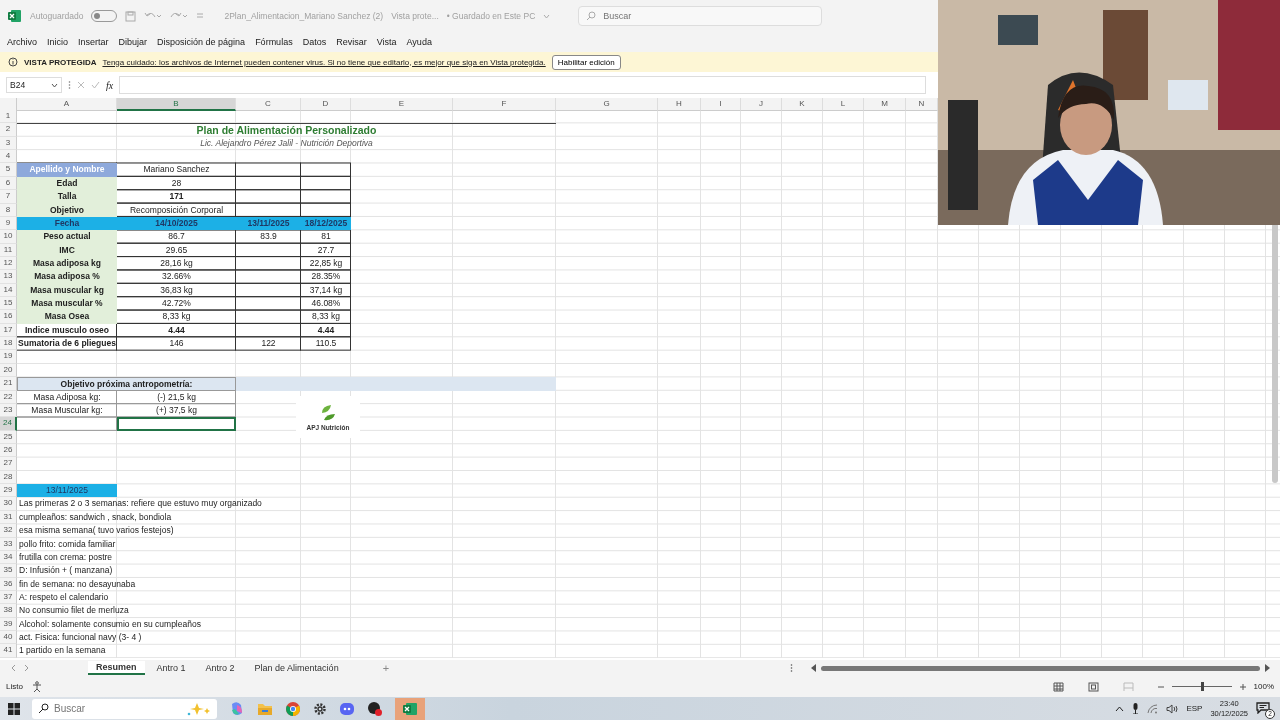 This screenshot has width=1280, height=720. I want to click on spreadsheet-app-button, so click(410, 708).